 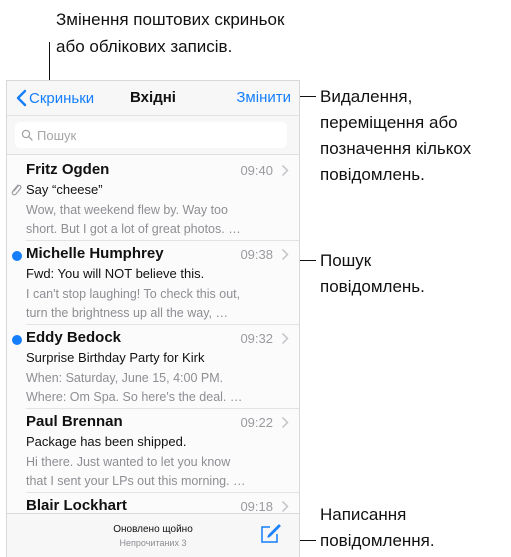 I want to click on message-time: 09:22, so click(x=256, y=422).